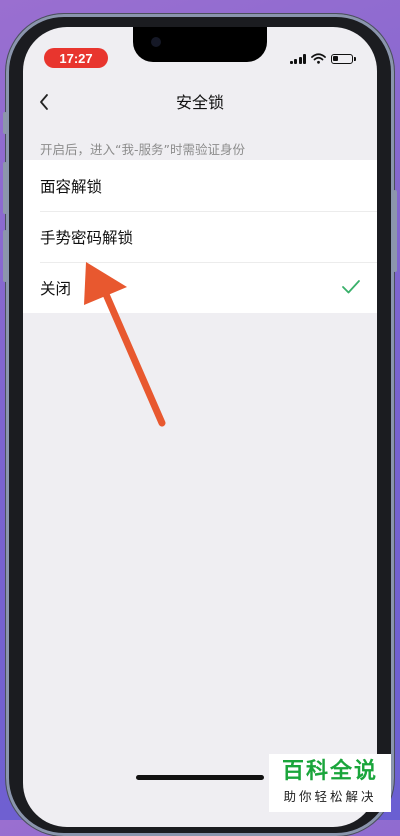 This screenshot has height=836, width=400. Describe the element at coordinates (318, 58) in the screenshot. I see `wifi-icon` at that location.